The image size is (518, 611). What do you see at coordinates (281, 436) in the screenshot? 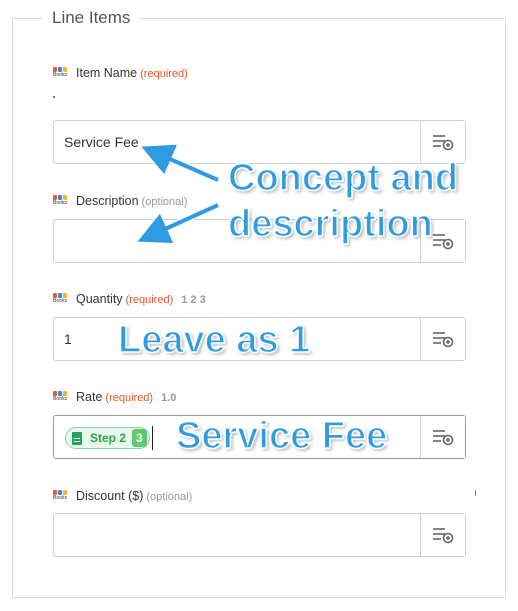
I see `annotation-service-fee: Service Fee` at bounding box center [281, 436].